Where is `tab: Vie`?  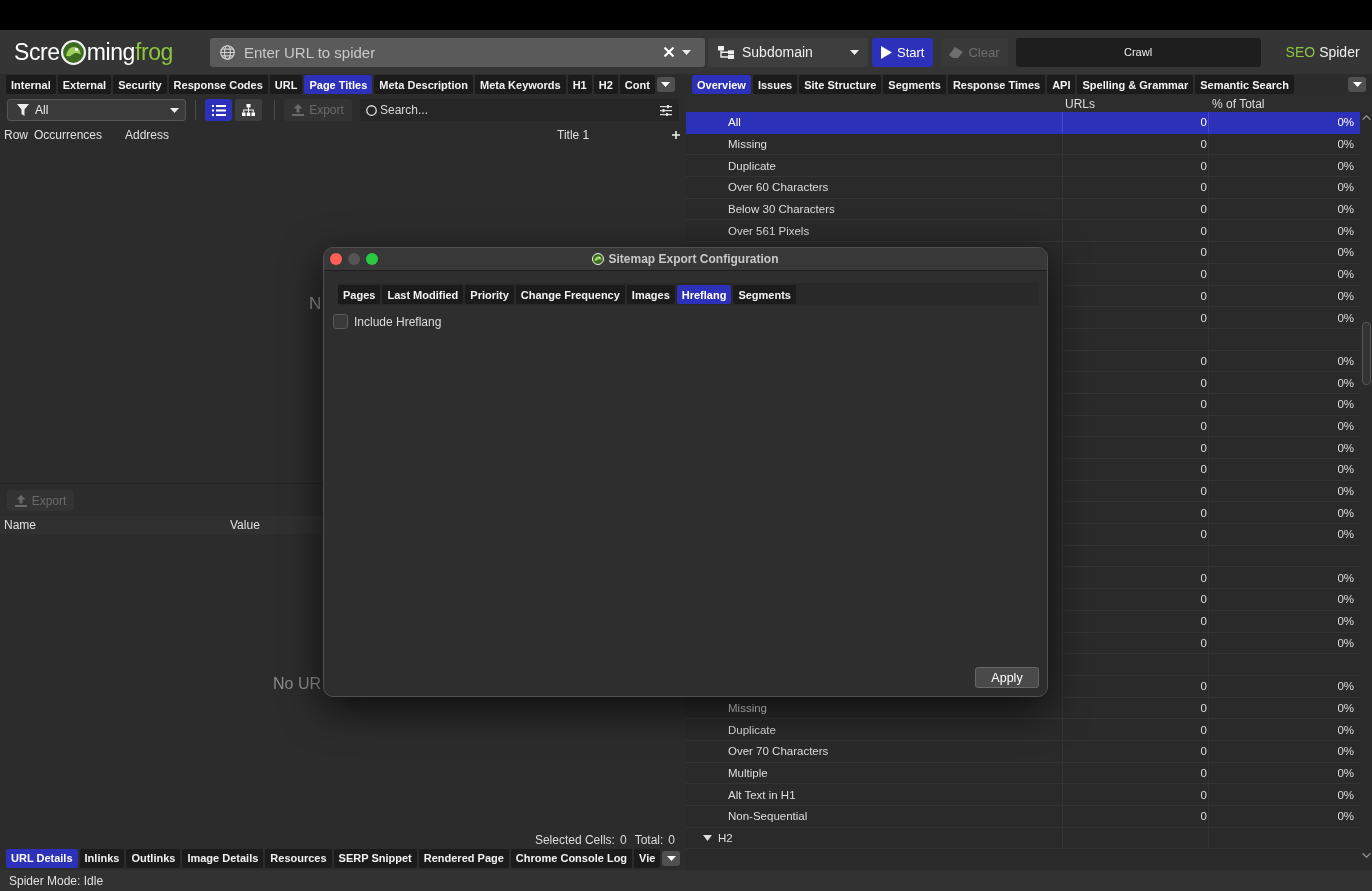 tab: Vie is located at coordinates (647, 858).